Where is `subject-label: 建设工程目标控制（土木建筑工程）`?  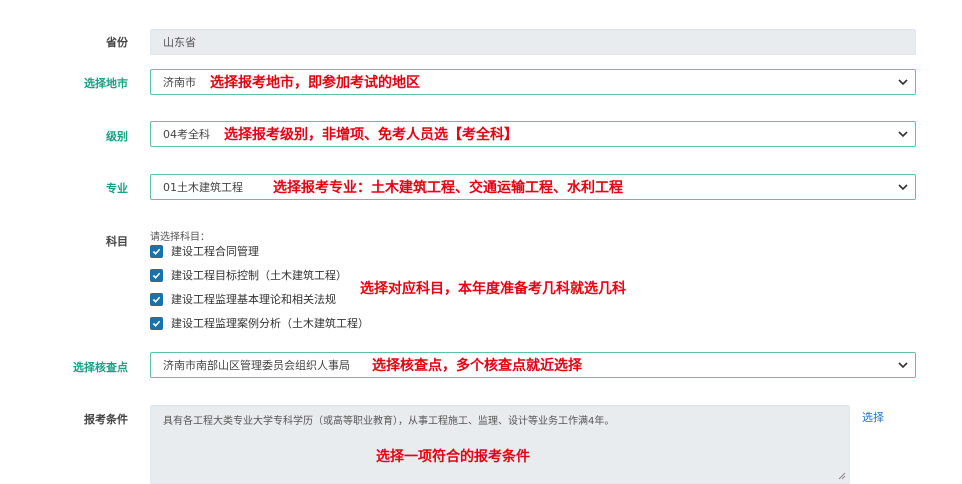 subject-label: 建设工程目标控制（土木建筑工程） is located at coordinates (259, 275).